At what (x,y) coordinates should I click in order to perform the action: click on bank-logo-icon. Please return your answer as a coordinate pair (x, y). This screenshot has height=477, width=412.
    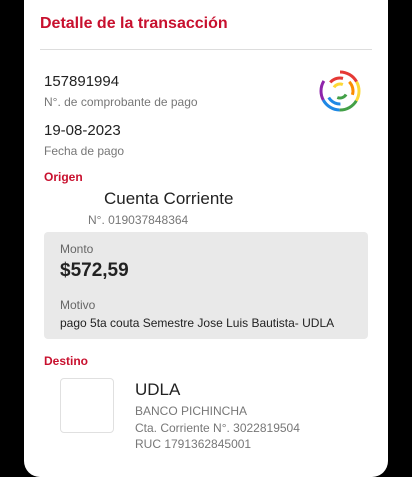
    Looking at the image, I should click on (340, 91).